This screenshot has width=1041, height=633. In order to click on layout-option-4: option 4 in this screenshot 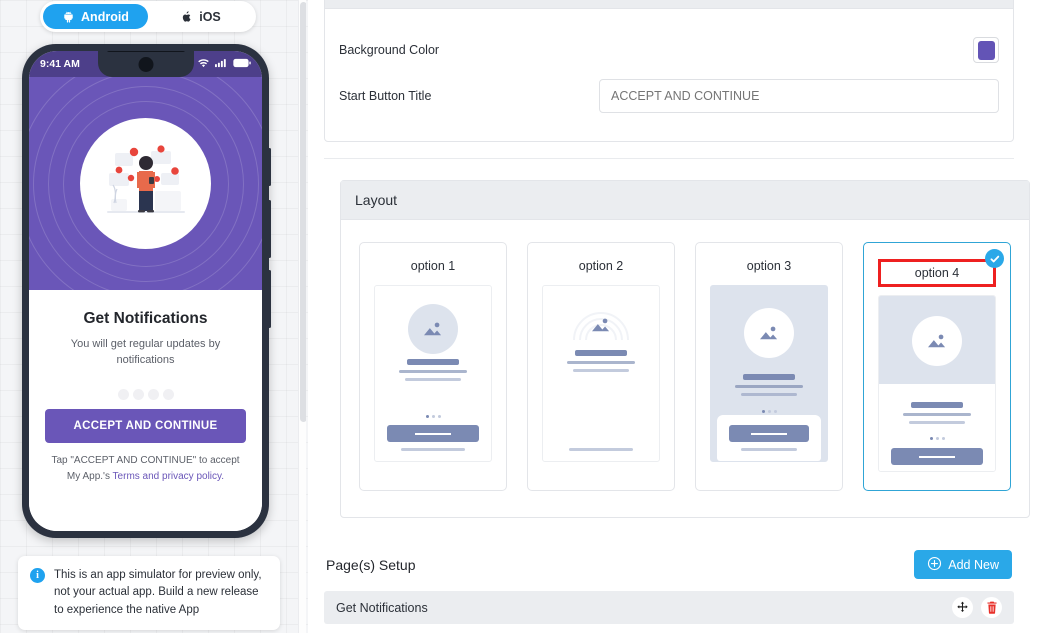, I will do `click(937, 366)`.